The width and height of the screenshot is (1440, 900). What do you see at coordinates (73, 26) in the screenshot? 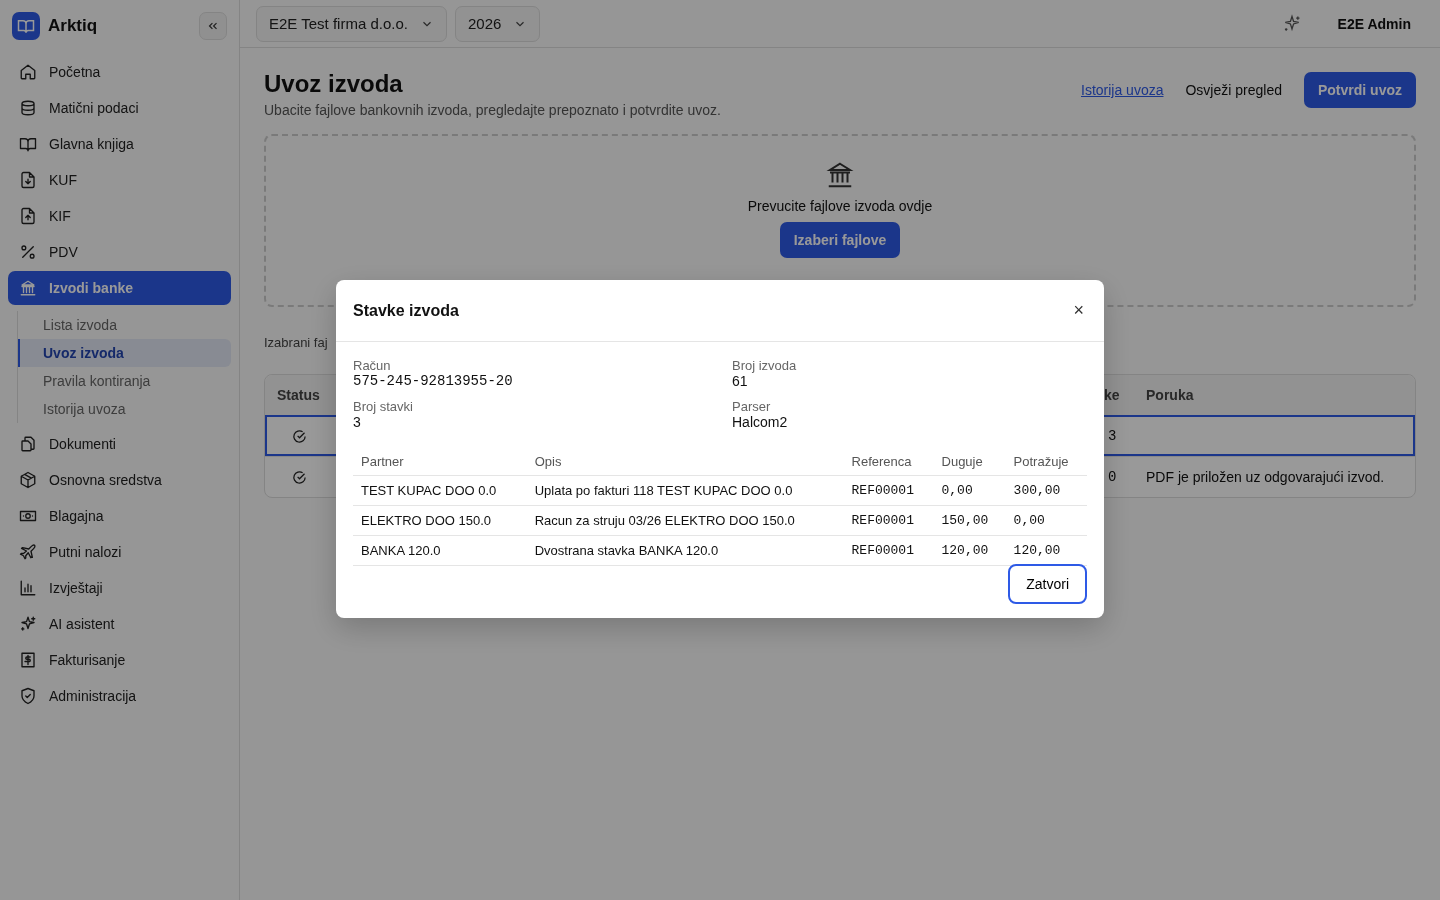
I see `app-name: Arktiq` at bounding box center [73, 26].